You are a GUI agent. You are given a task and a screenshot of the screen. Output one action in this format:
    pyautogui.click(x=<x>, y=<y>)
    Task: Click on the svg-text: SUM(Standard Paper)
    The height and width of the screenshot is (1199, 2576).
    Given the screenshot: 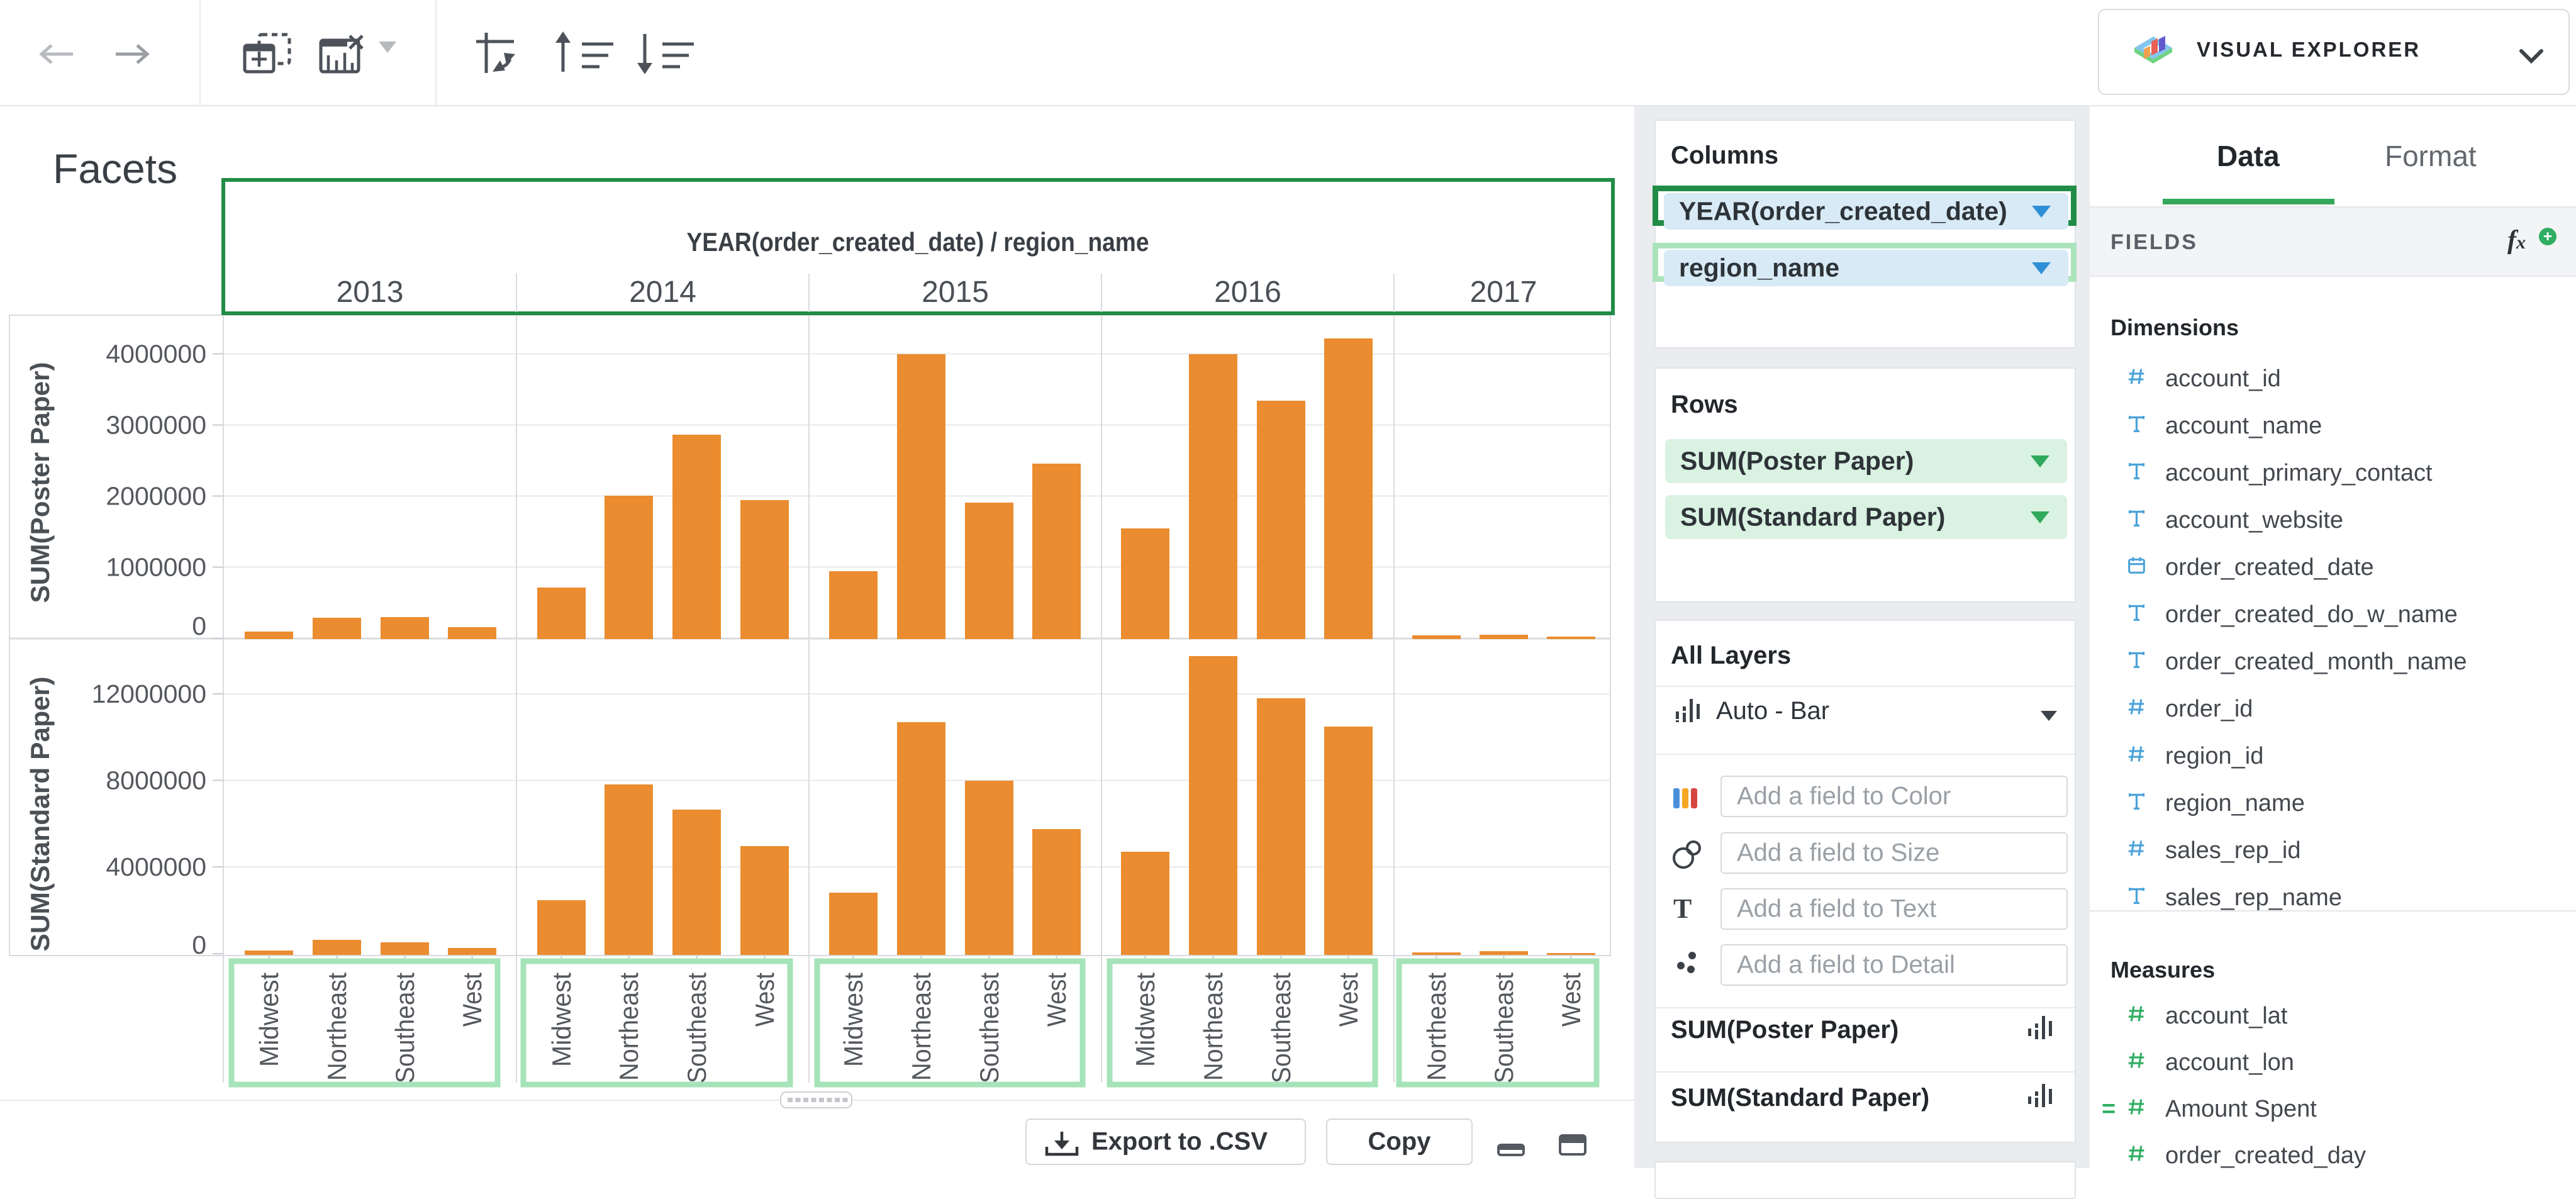 What is the action you would take?
    pyautogui.click(x=40, y=814)
    